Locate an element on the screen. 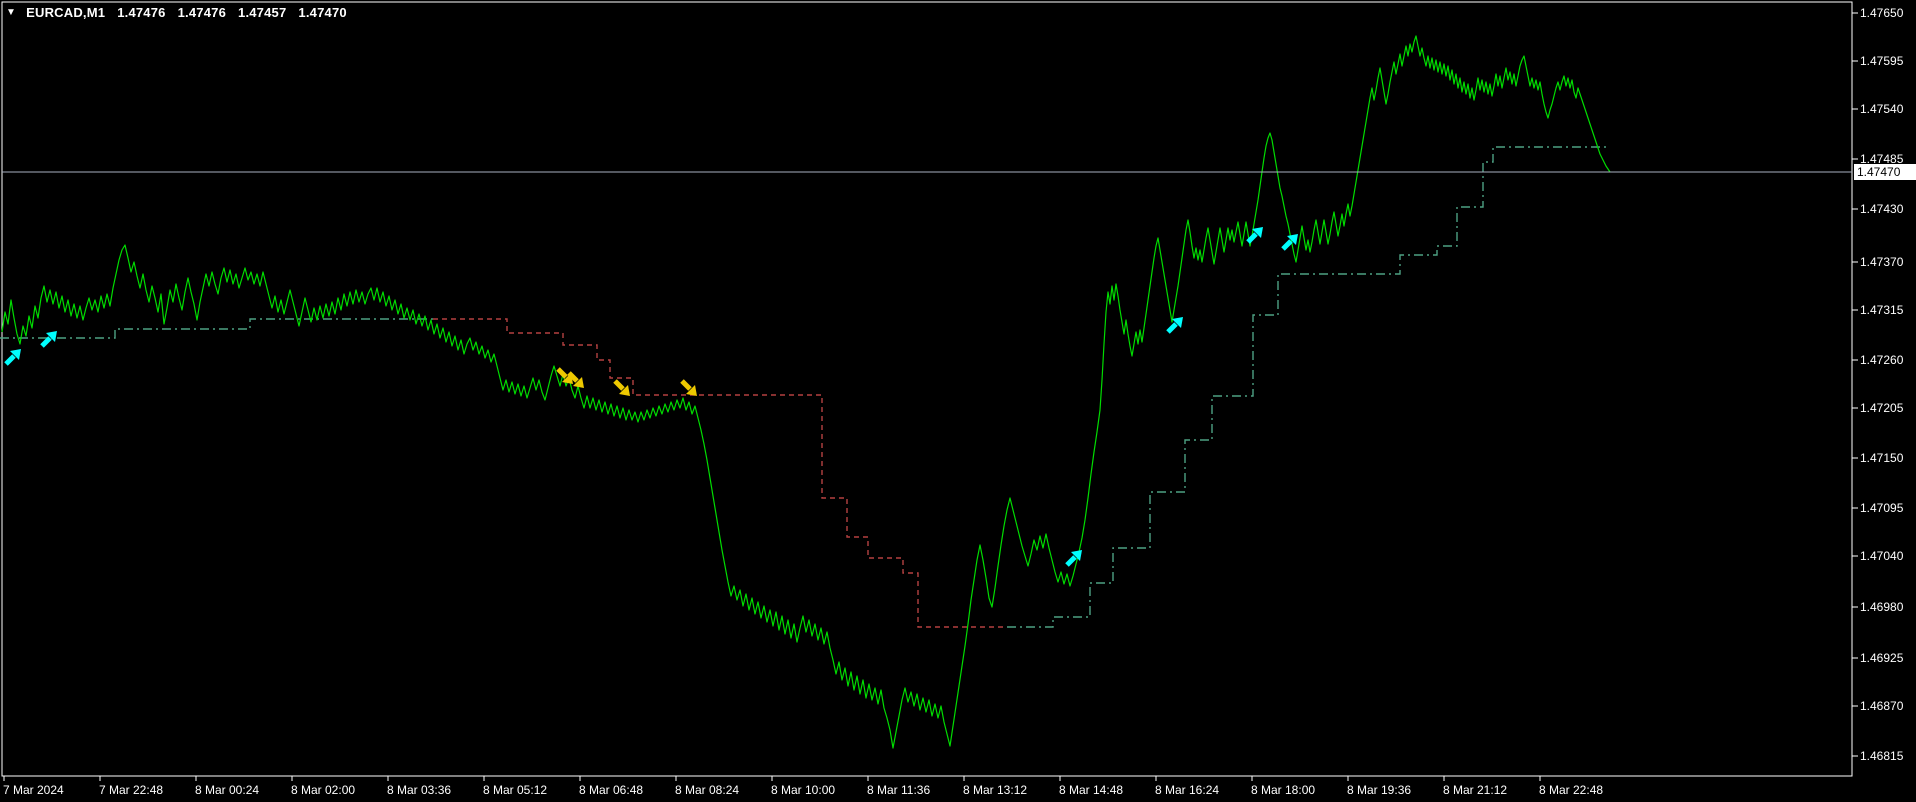 This screenshot has width=1916, height=802. time-label-4: 8 Mar 03:36 is located at coordinates (419, 790).